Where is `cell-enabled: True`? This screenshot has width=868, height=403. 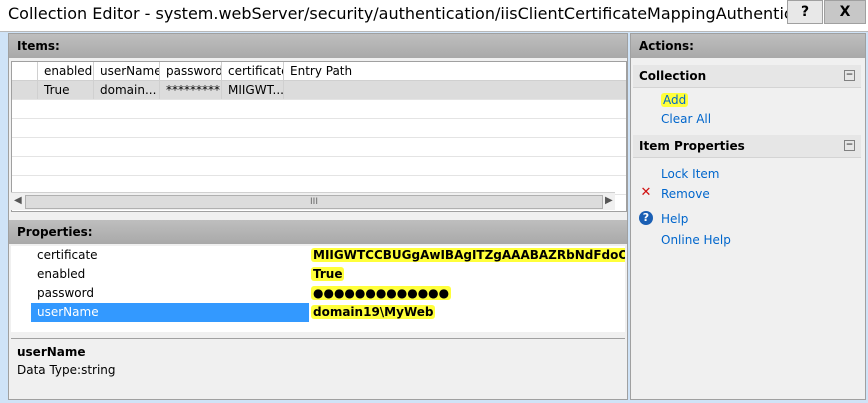 cell-enabled: True is located at coordinates (66, 90).